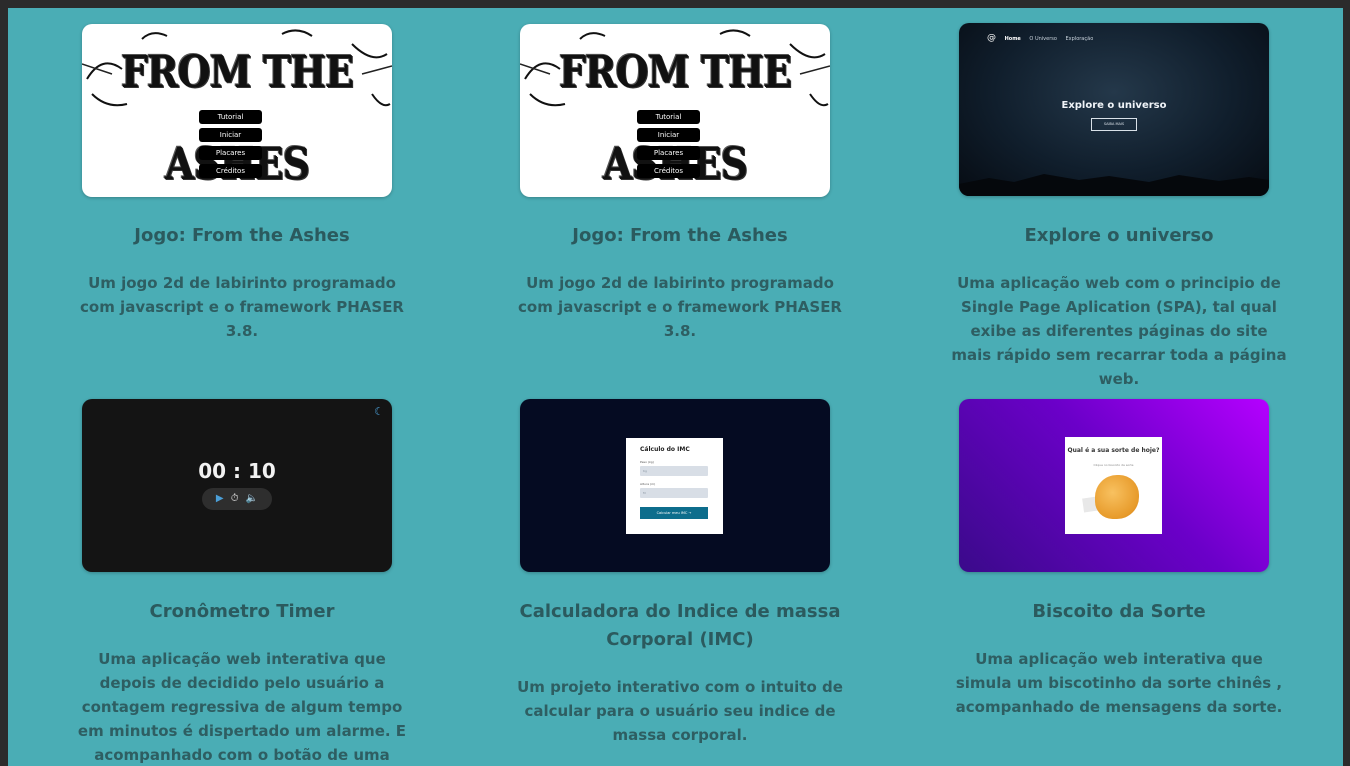 The width and height of the screenshot is (1350, 766). I want to click on fortune-question: Qual é a sua sorte de hoje?, so click(1113, 450).